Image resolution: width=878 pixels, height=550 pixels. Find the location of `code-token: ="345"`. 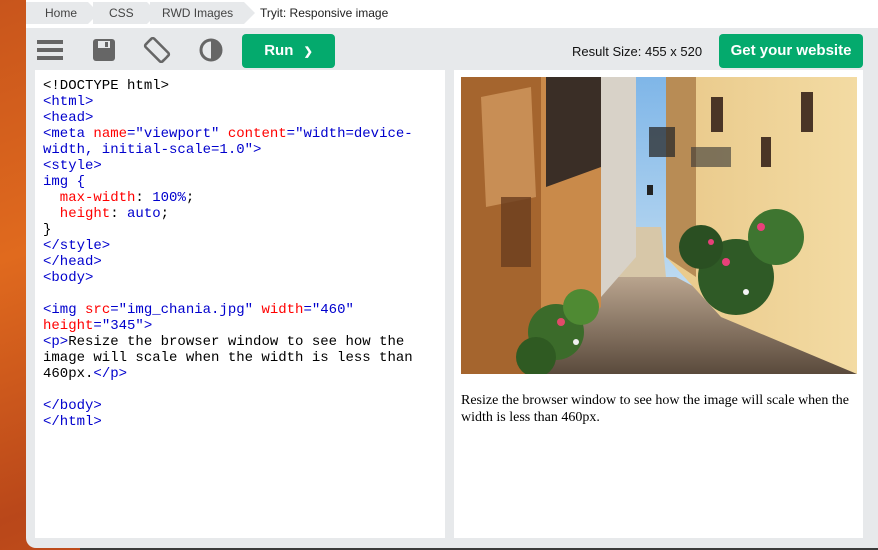

code-token: ="345" is located at coordinates (118, 326).